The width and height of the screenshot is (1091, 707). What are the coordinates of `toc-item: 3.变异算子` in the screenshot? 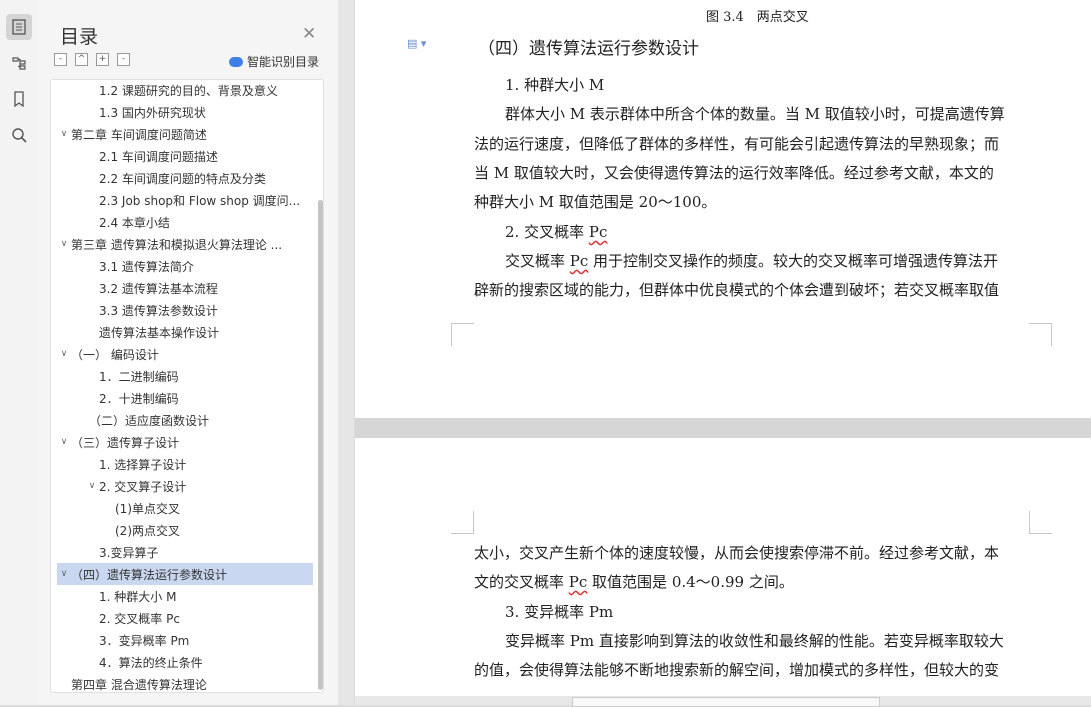 It's located at (185, 552).